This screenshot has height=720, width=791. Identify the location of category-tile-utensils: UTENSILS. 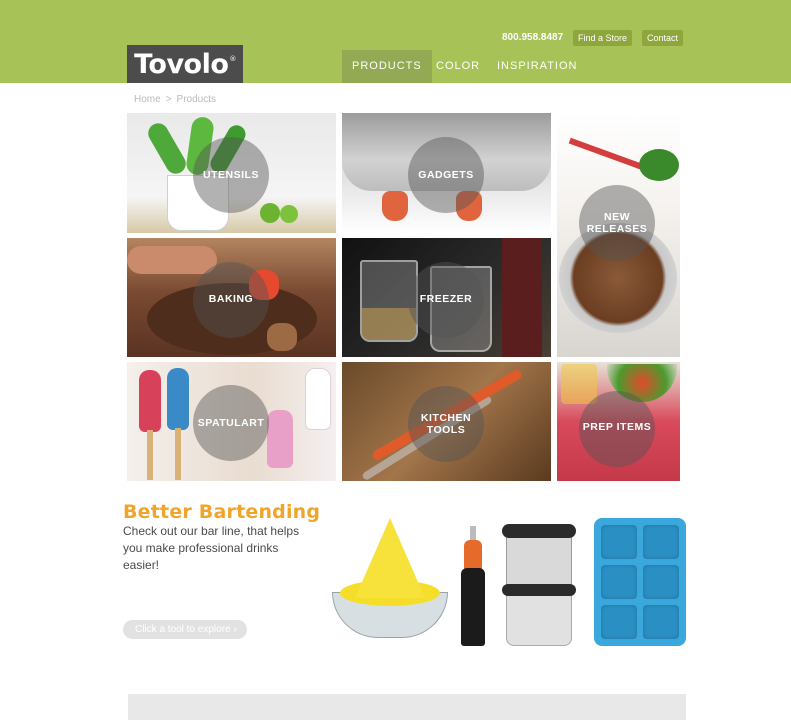
(231, 173).